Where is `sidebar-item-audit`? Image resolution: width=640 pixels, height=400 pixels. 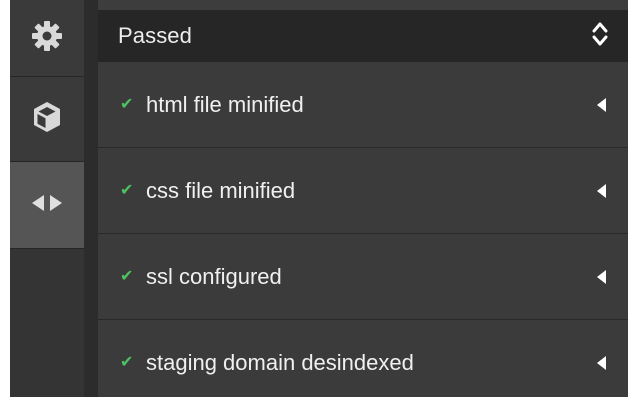 sidebar-item-audit is located at coordinates (47, 205).